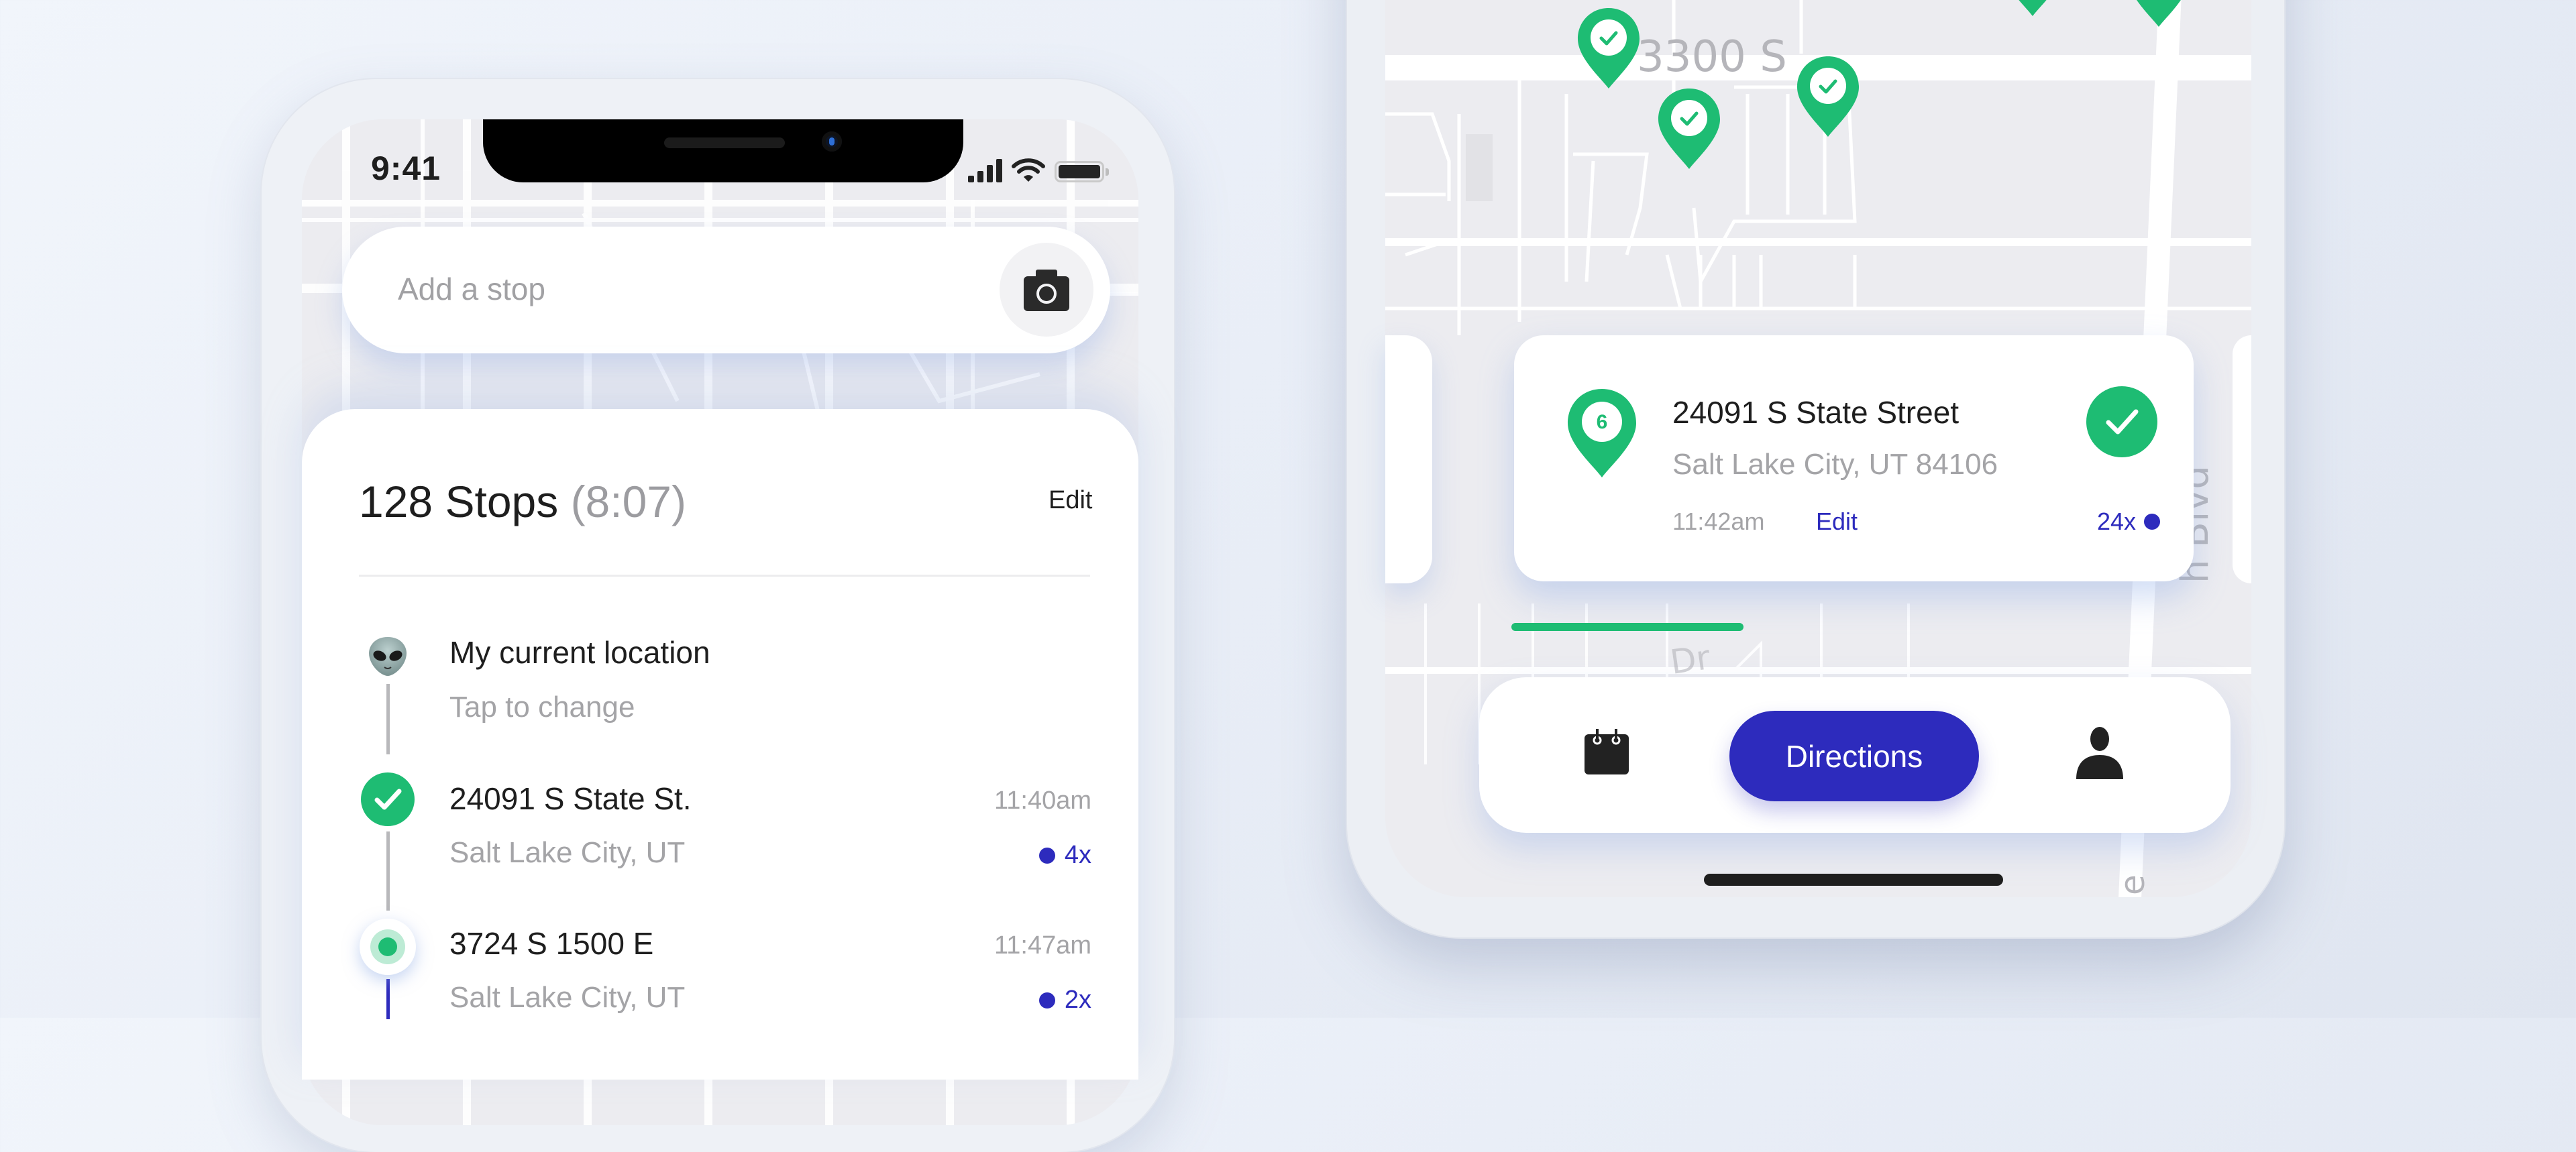  Describe the element at coordinates (832, 141) in the screenshot. I see `front-camera` at that location.